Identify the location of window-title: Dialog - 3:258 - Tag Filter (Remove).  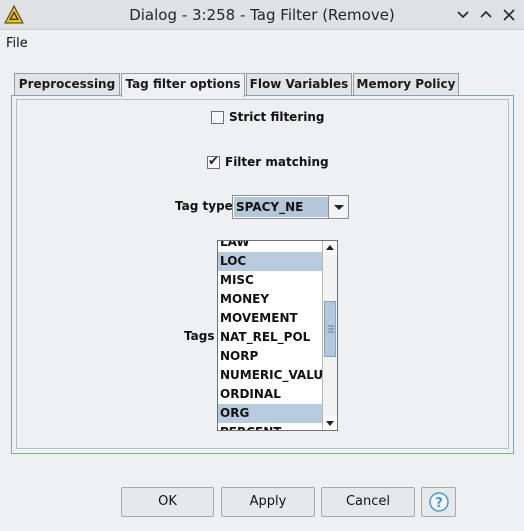
(262, 15).